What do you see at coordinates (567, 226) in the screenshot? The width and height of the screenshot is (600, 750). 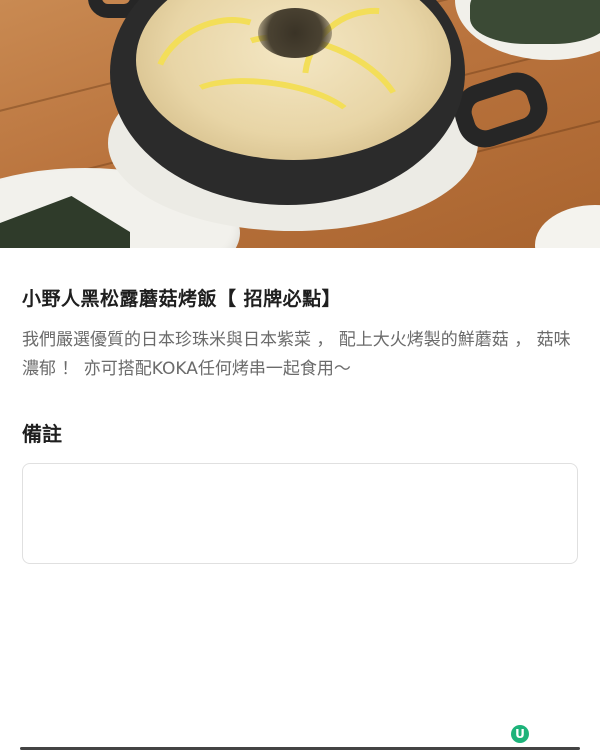 I see `side-plate` at bounding box center [567, 226].